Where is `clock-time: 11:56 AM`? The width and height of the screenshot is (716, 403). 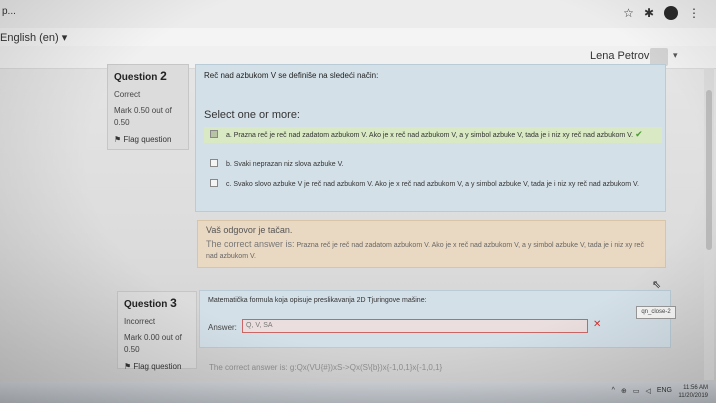 clock-time: 11:56 AM is located at coordinates (695, 388).